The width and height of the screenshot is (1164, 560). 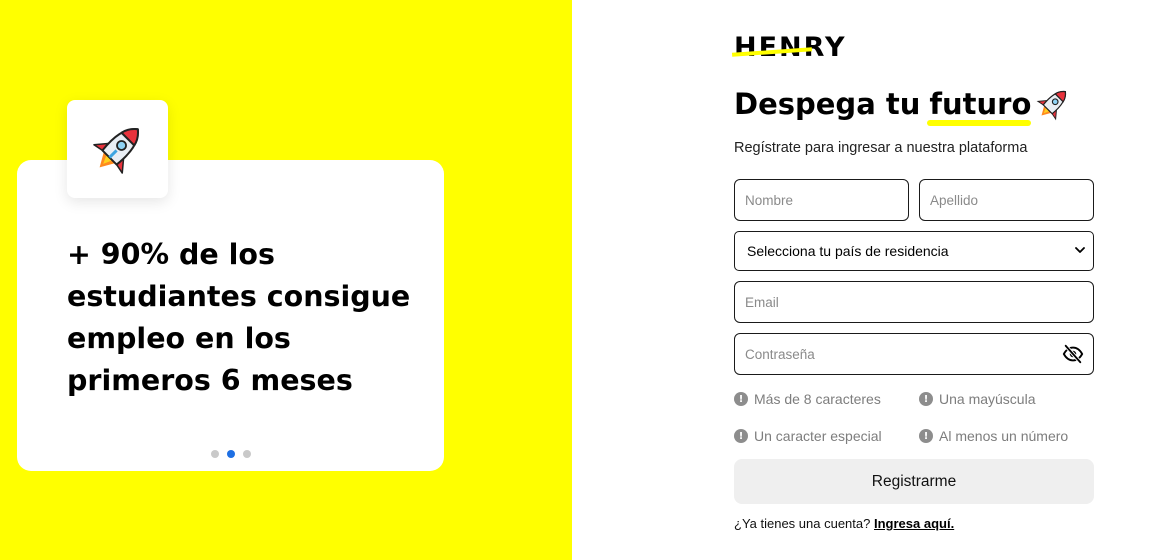 I want to click on requirement-special-char: ! Un caracter especial, so click(x=808, y=436).